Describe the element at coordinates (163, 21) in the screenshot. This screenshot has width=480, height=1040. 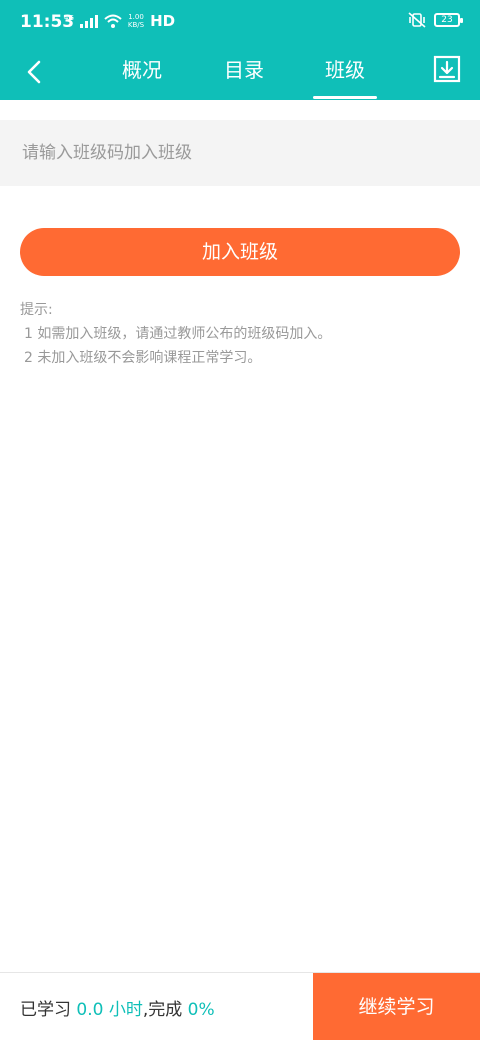
I see `hd-indicator: HD` at that location.